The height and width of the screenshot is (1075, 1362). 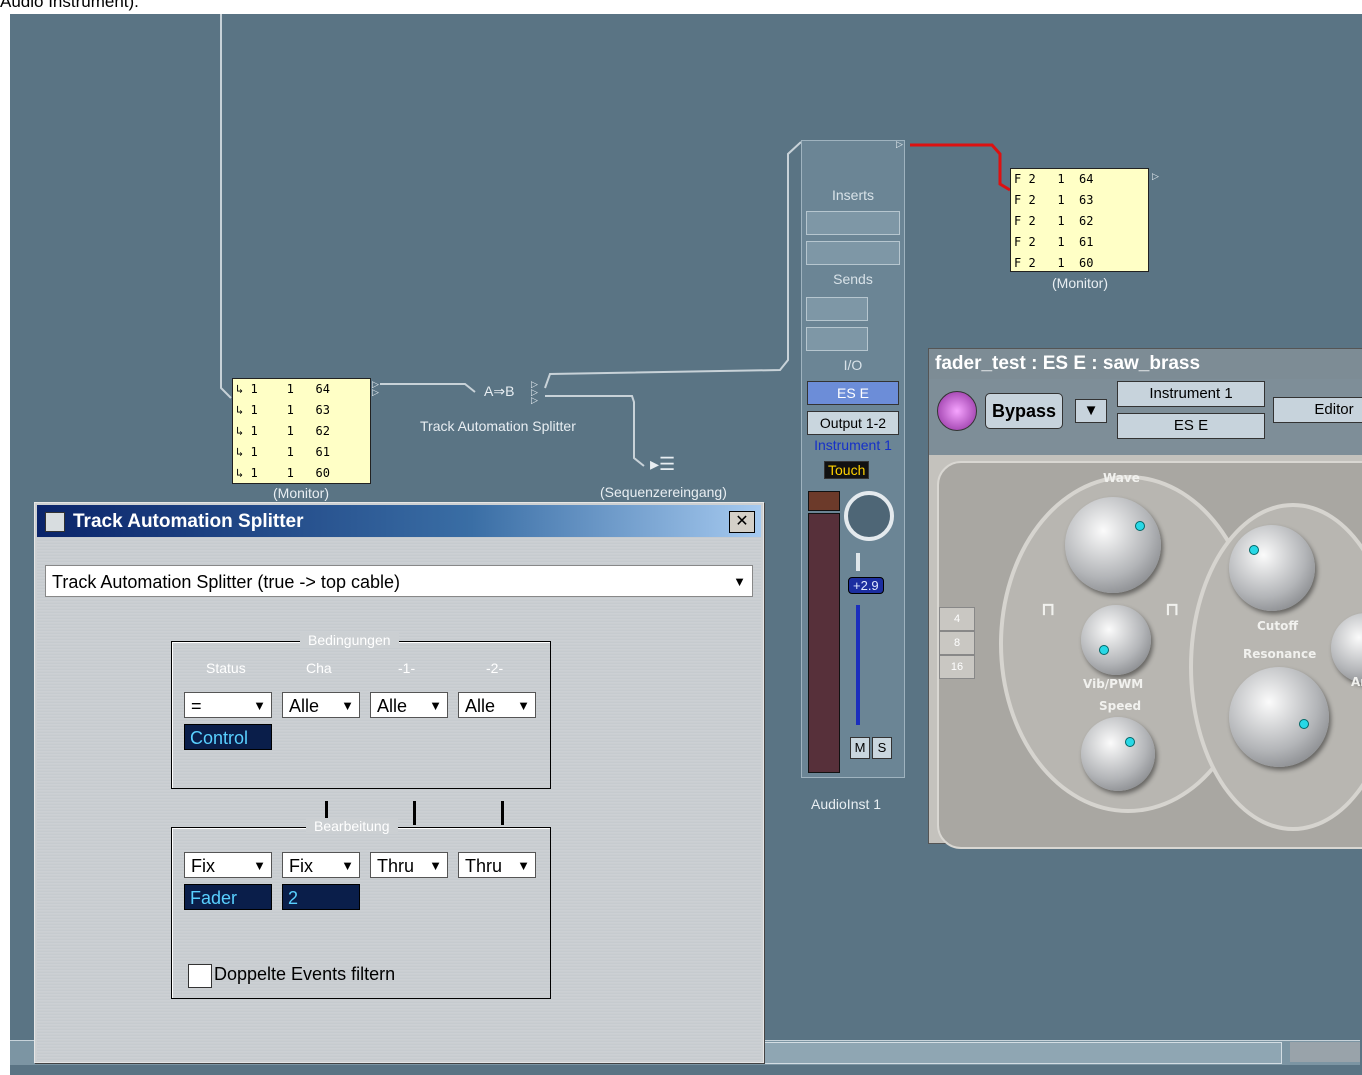 What do you see at coordinates (228, 705) in the screenshot?
I see `status-condition-select: = ▼` at bounding box center [228, 705].